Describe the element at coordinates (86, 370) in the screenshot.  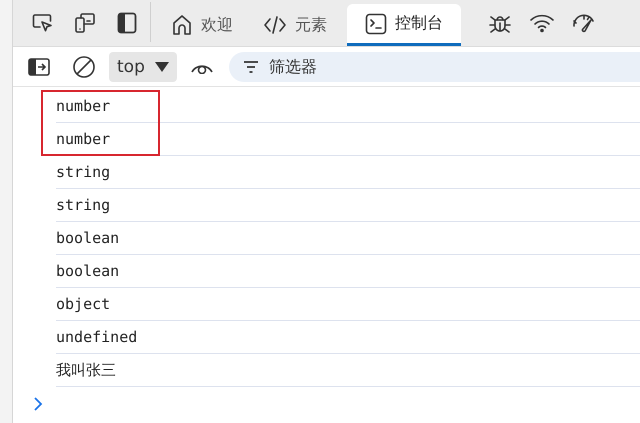
I see `log-message: 我叫张三` at that location.